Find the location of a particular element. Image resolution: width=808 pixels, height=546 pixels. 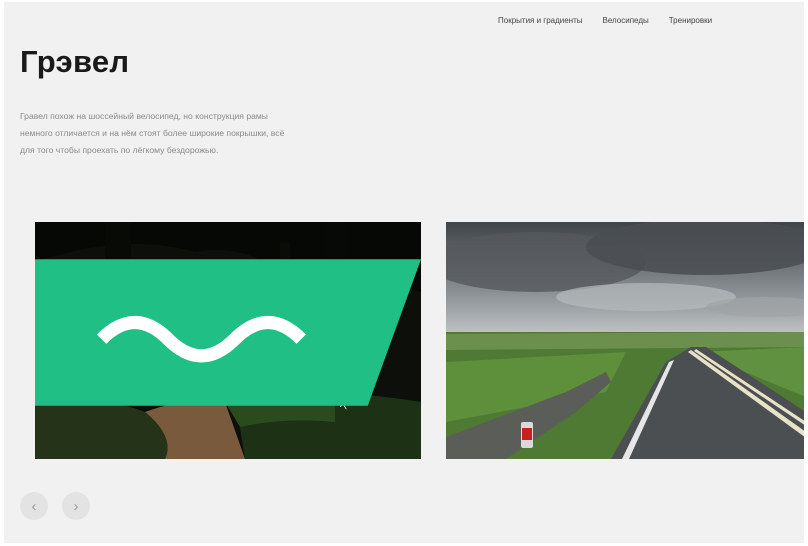

chevron-left-icon: ‹ is located at coordinates (34, 506).